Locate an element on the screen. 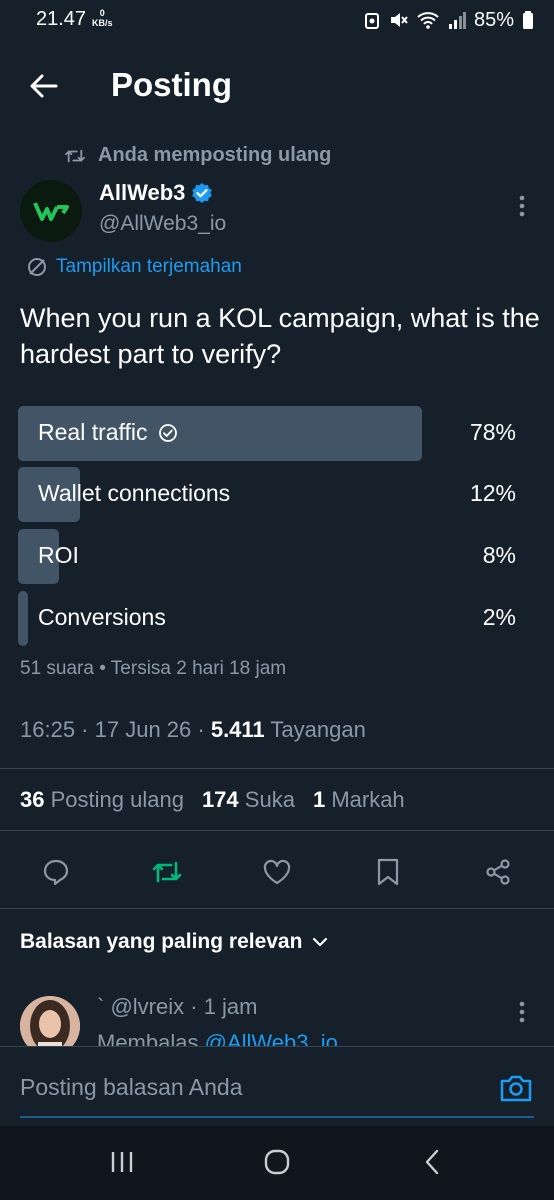  reply-more-button is located at coordinates (522, 1012).